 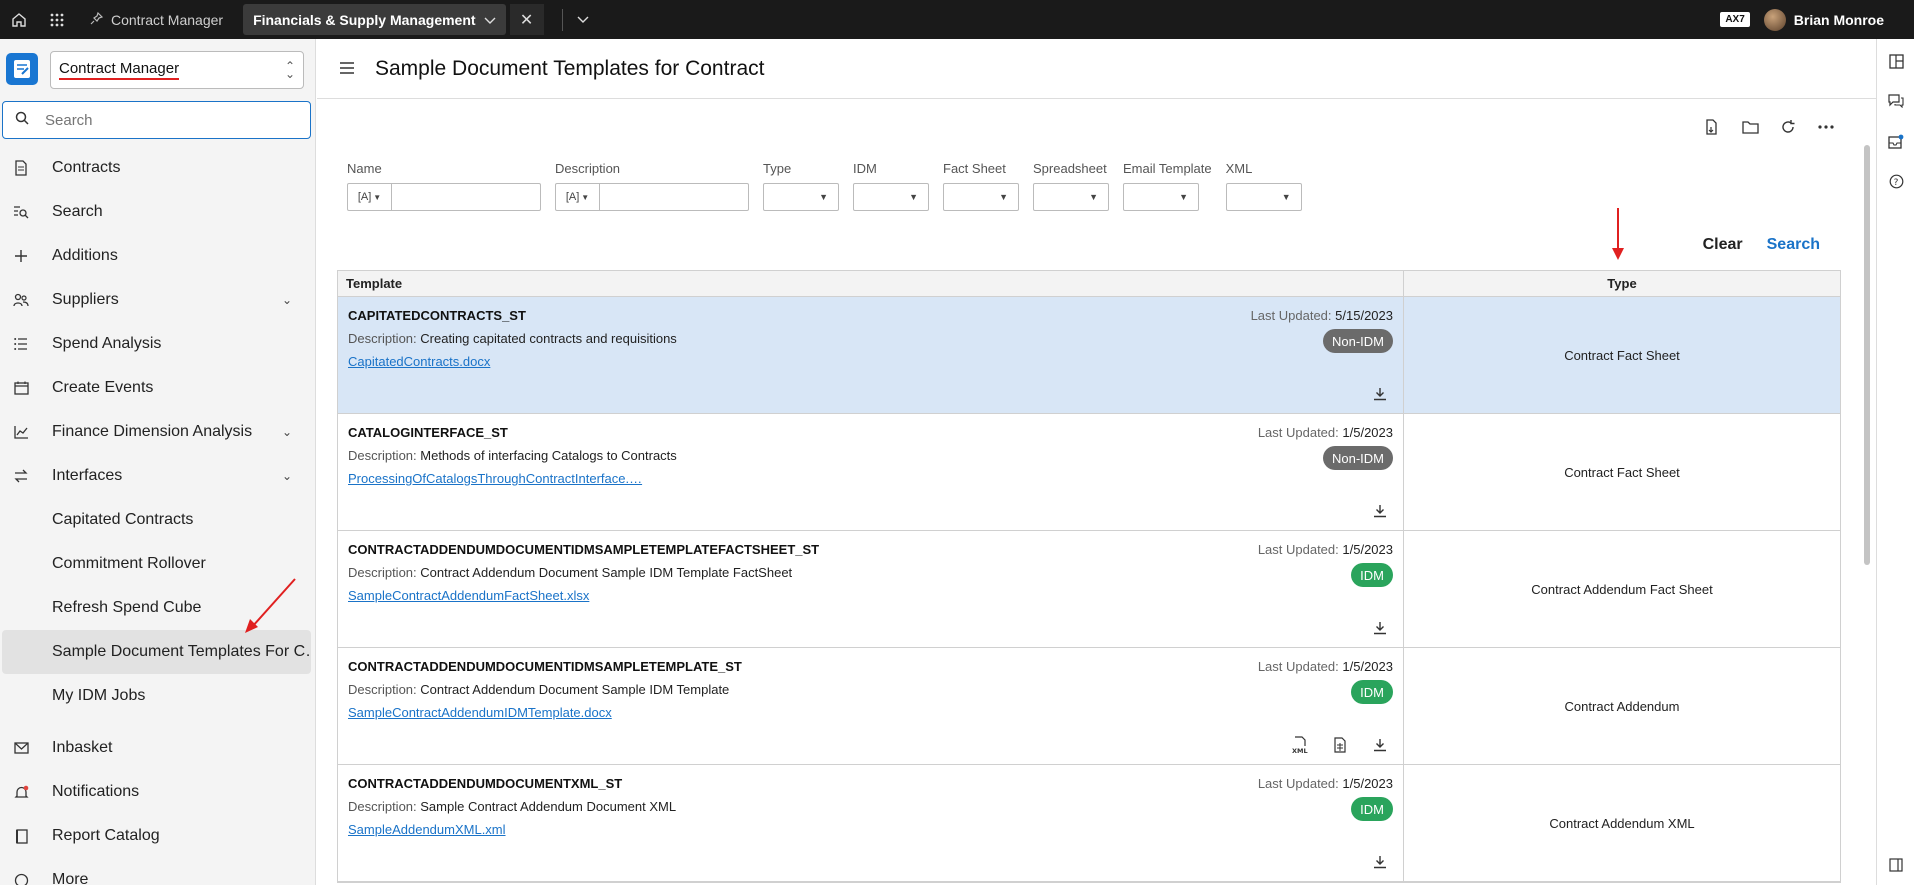 I want to click on chart-icon, so click(x=21, y=432).